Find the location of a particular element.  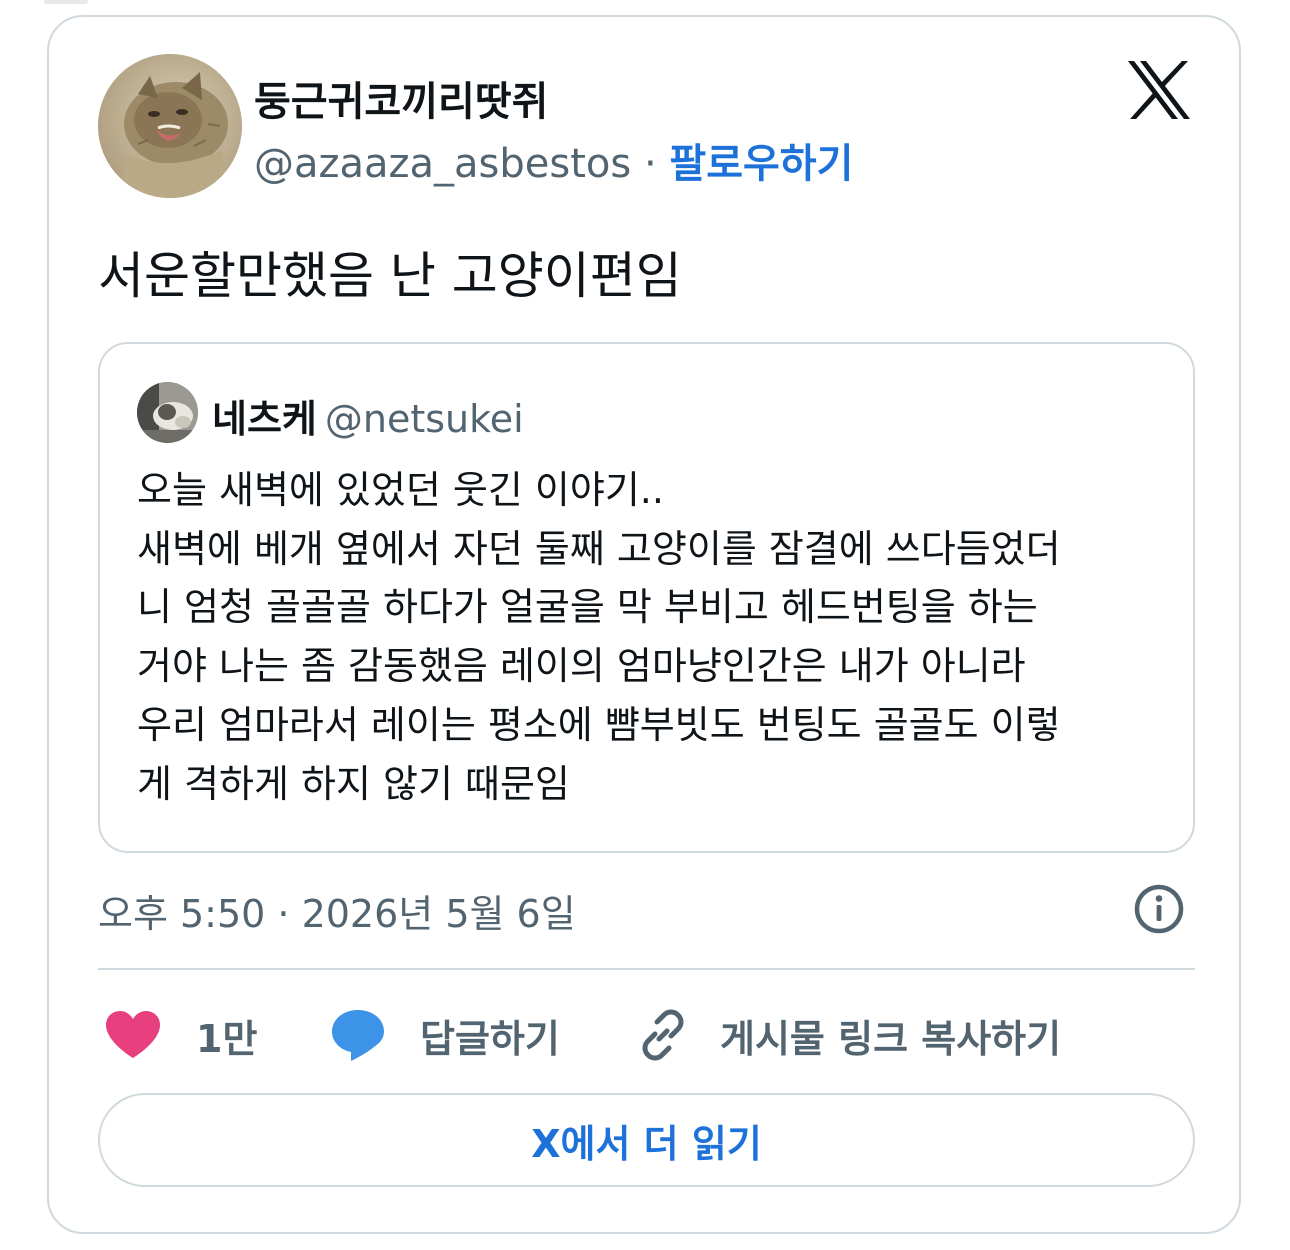

actions-divider is located at coordinates (646, 969).